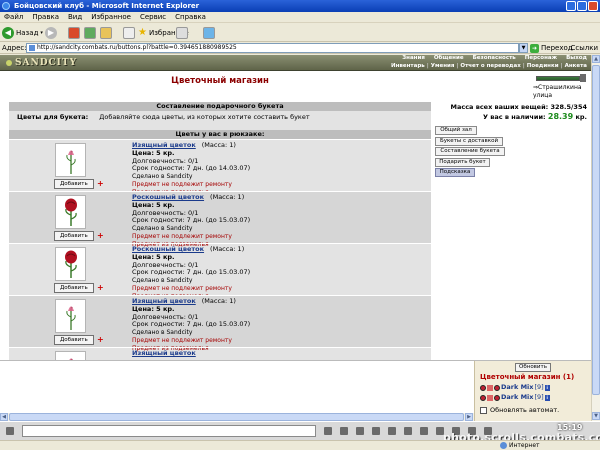 The image size is (600, 450). Describe the element at coordinates (494, 58) in the screenshot. I see `nav-security: Безопасность` at that location.